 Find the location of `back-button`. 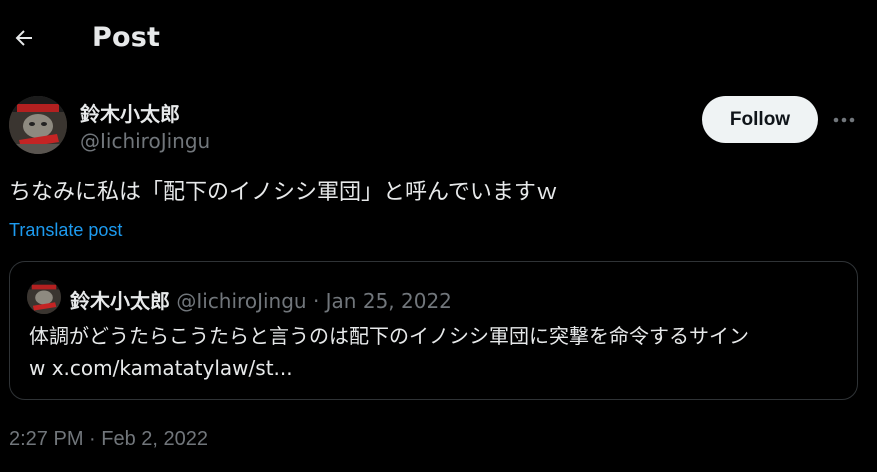

back-button is located at coordinates (24, 38).